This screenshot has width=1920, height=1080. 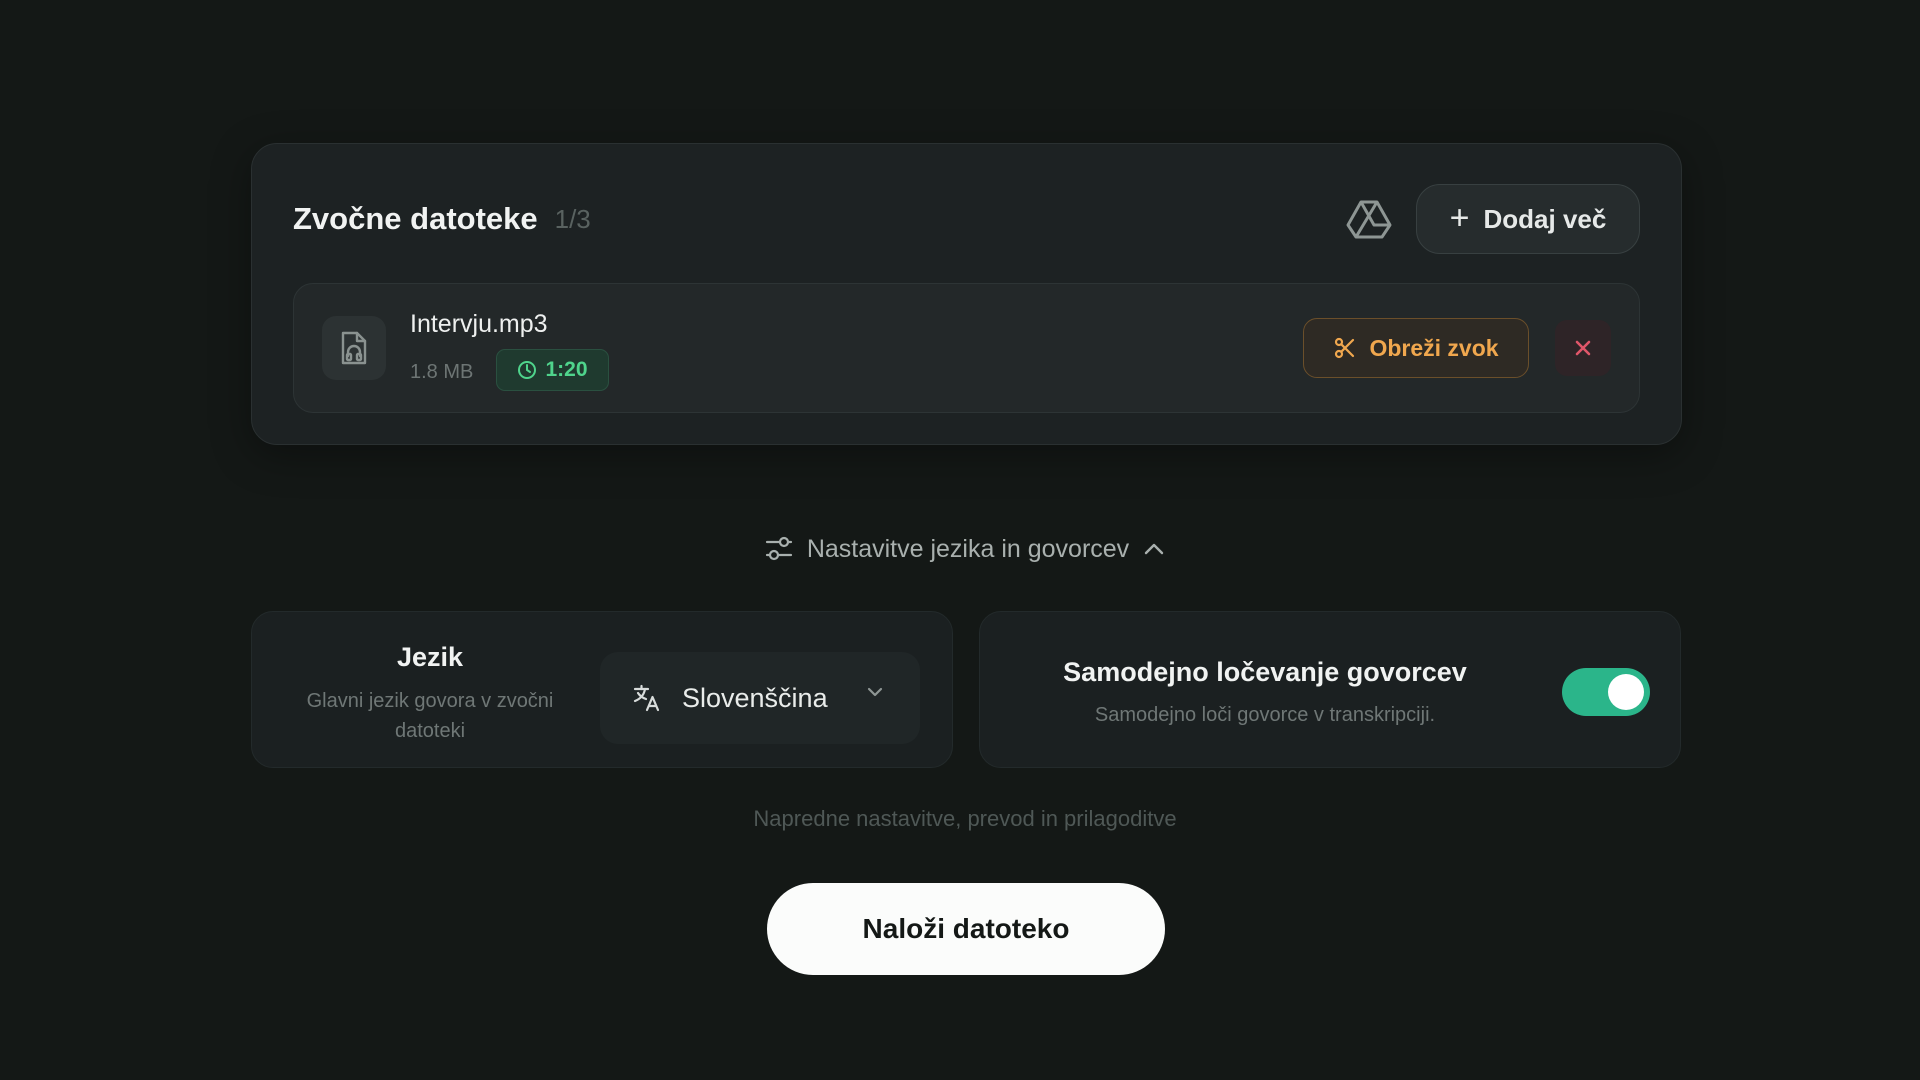 I want to click on google-drive-button, so click(x=1369, y=219).